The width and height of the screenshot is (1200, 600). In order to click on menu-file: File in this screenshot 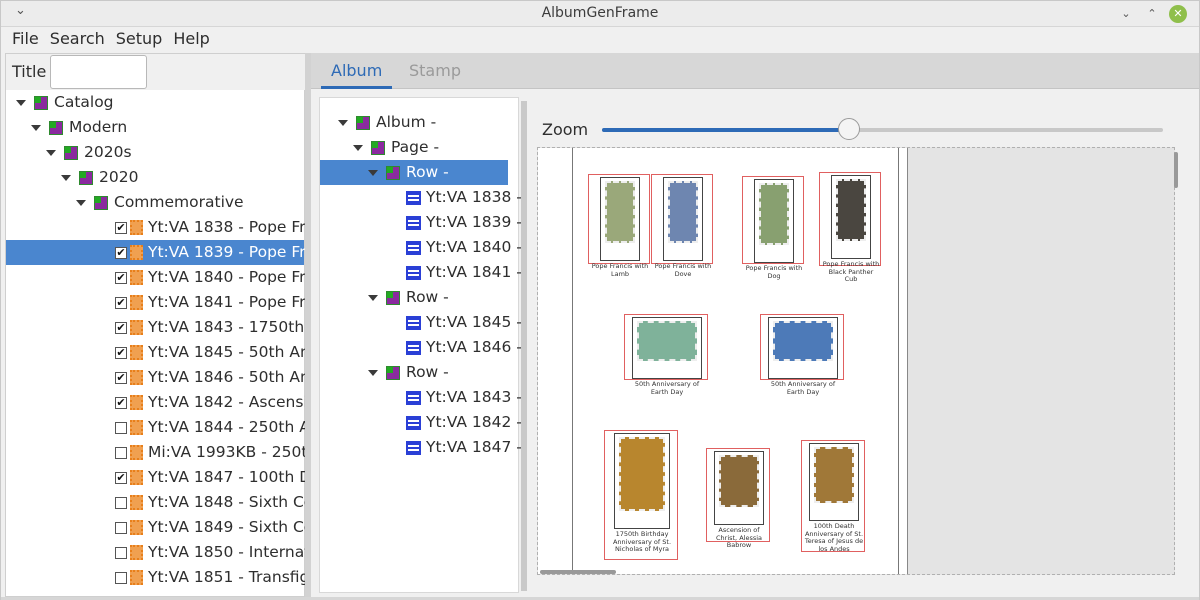, I will do `click(25, 37)`.